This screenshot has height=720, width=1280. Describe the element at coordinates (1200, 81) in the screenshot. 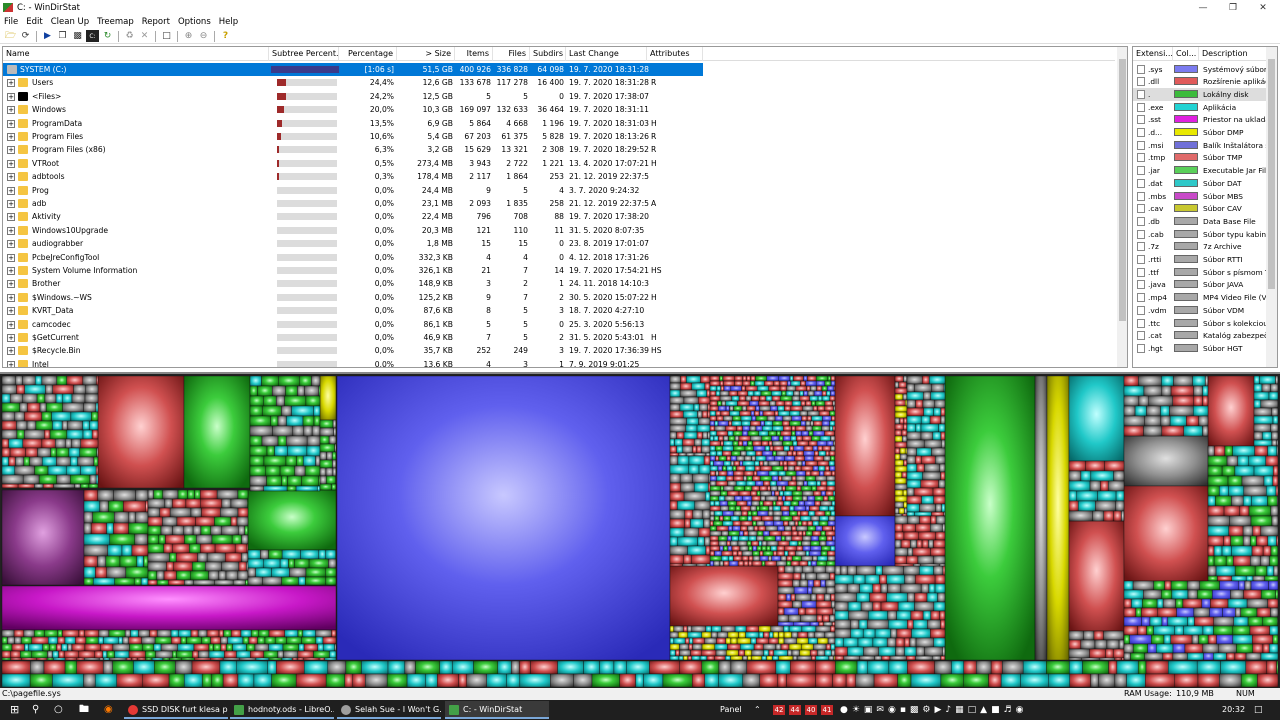

I see `extension-row: .dllRozšírenie aplikácie` at that location.